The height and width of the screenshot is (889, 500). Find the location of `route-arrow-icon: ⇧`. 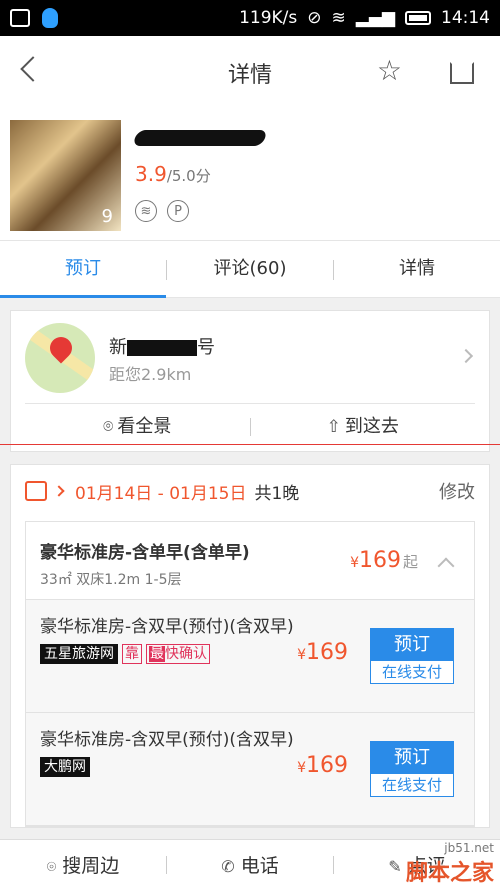

route-arrow-icon: ⇧ is located at coordinates (333, 427).